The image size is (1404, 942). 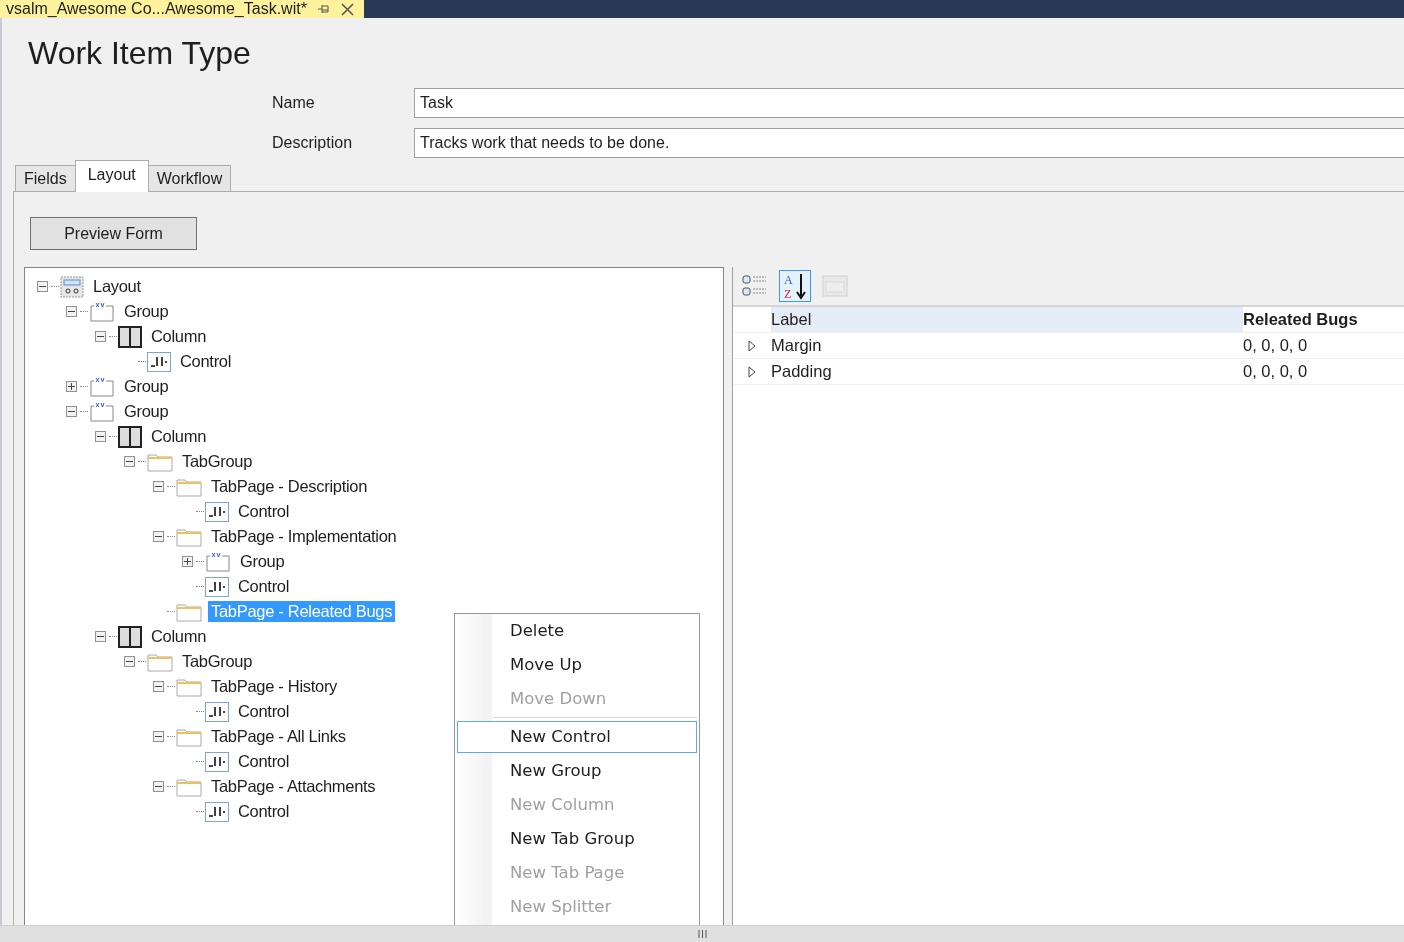 What do you see at coordinates (156, 9) in the screenshot?
I see `document-tab-title: vsalm_Awesome Co...Awesome_Task.wit*` at bounding box center [156, 9].